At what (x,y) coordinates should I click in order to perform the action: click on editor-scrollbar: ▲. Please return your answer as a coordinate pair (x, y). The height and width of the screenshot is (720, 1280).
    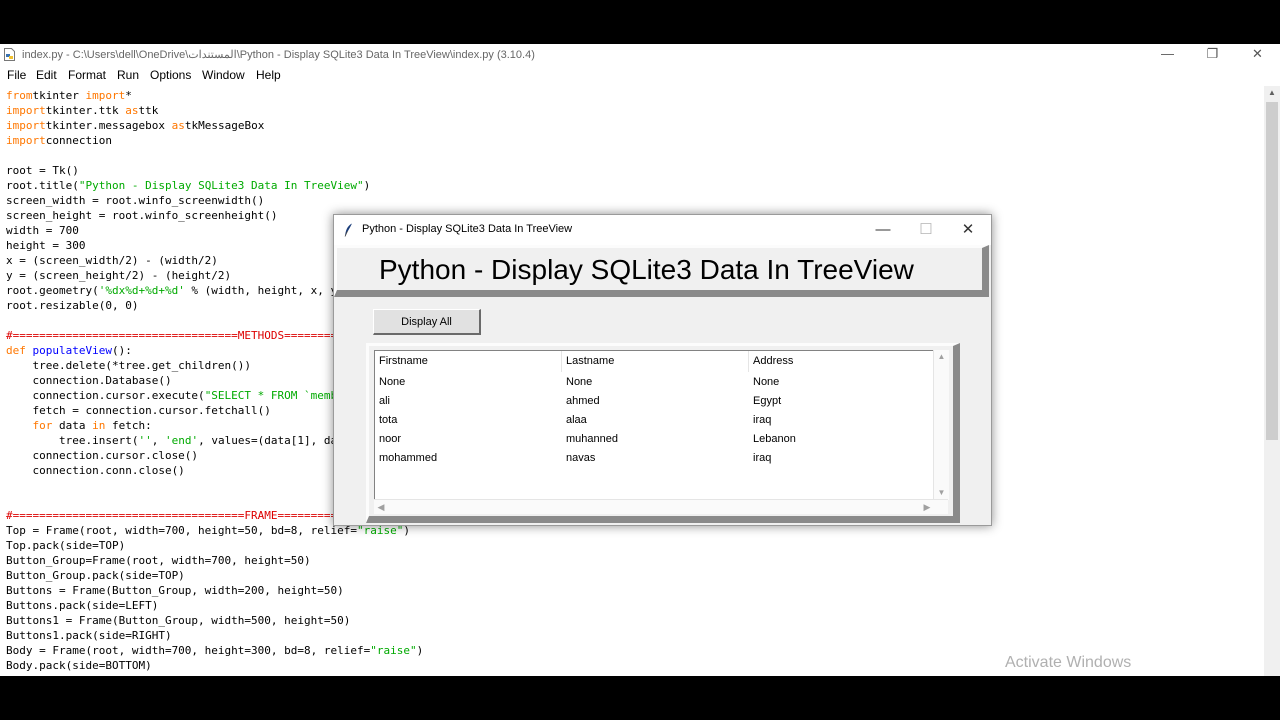
    Looking at the image, I should click on (1272, 381).